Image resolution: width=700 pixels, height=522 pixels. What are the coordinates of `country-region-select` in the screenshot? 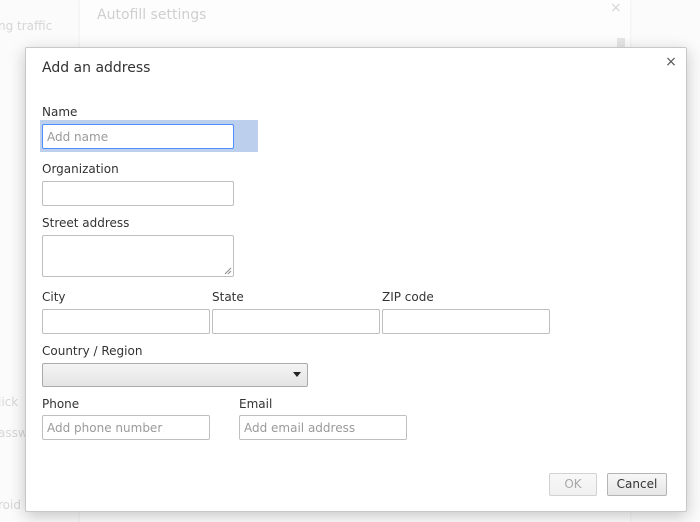 It's located at (175, 375).